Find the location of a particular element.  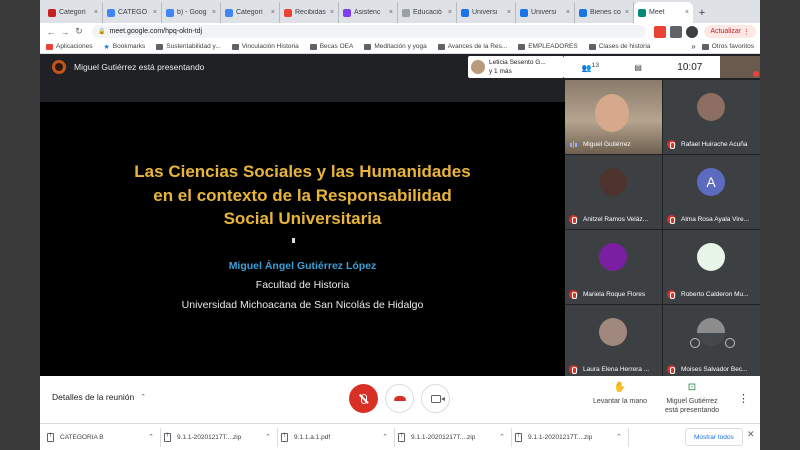

bookmark-item: ★ Bookmarks is located at coordinates (125, 47).